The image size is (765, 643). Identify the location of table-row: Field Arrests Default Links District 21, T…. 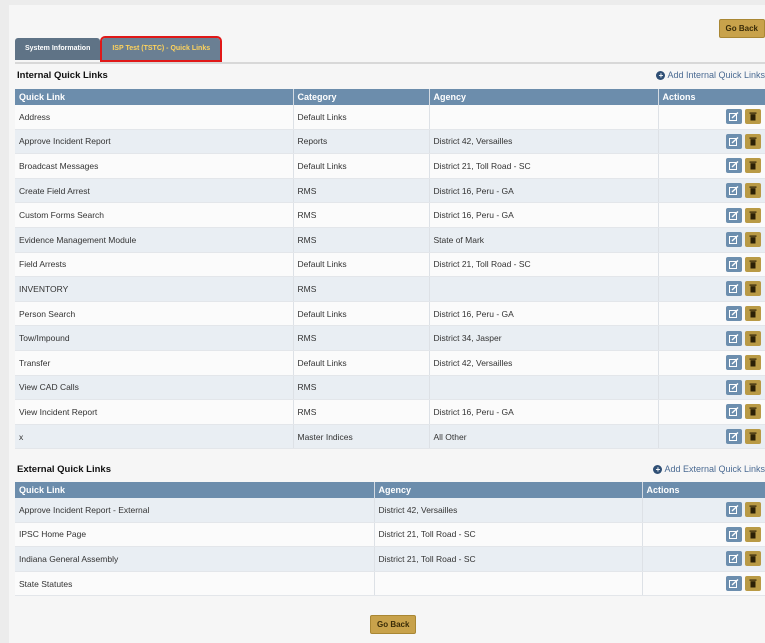
(390, 265).